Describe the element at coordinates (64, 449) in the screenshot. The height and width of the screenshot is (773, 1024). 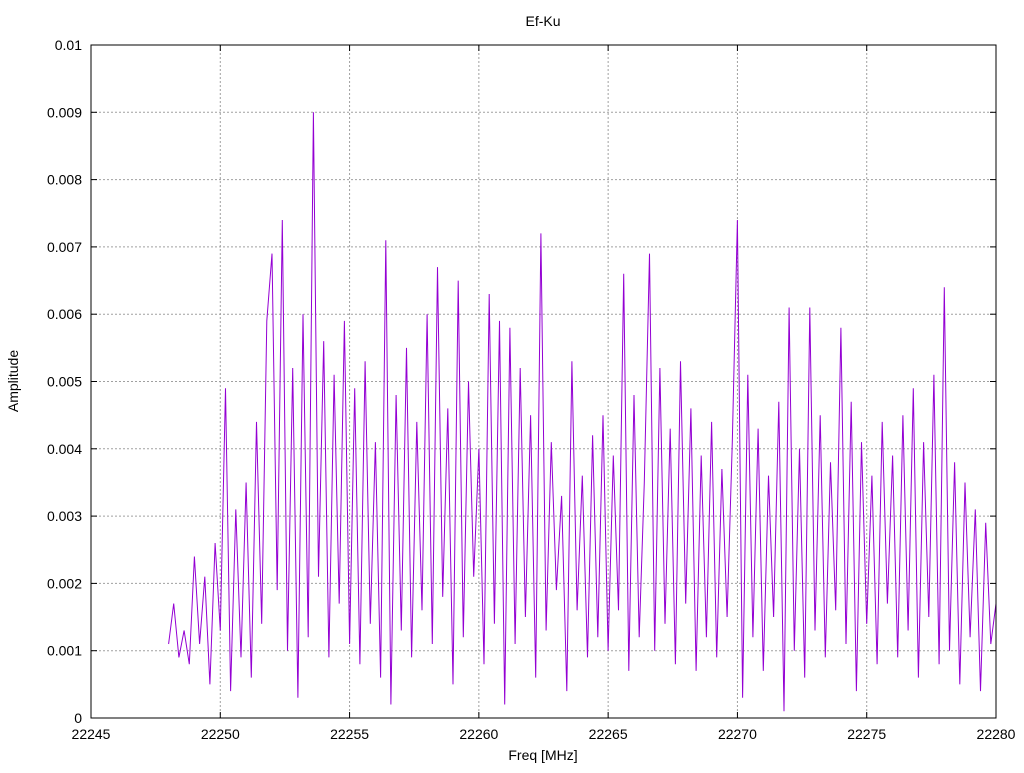
I see `y-tick-label: 0.004` at that location.